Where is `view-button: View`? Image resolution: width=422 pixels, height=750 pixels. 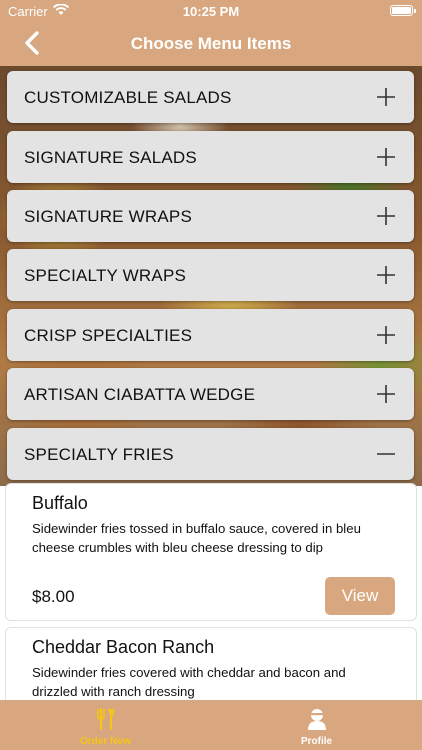 view-button: View is located at coordinates (360, 596).